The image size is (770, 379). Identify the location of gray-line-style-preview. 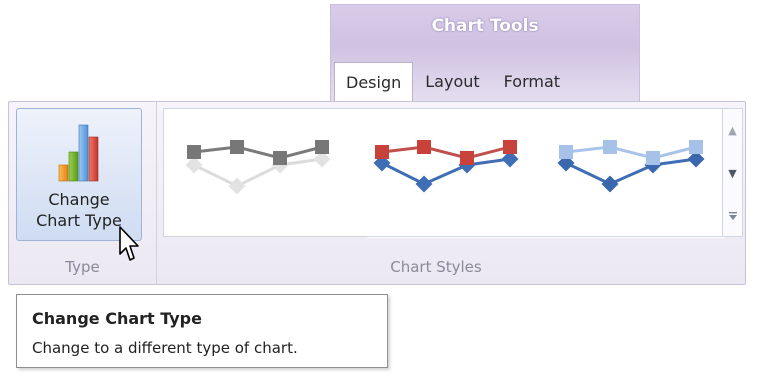
(258, 167).